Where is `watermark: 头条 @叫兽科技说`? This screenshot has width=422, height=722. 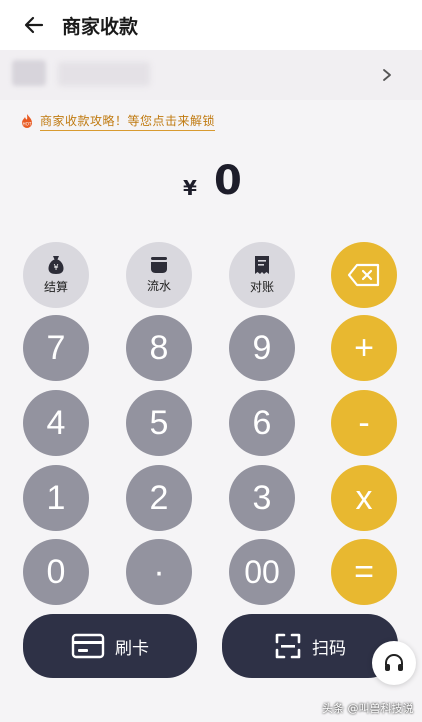 watermark: 头条 @叫兽科技说 is located at coordinates (368, 708).